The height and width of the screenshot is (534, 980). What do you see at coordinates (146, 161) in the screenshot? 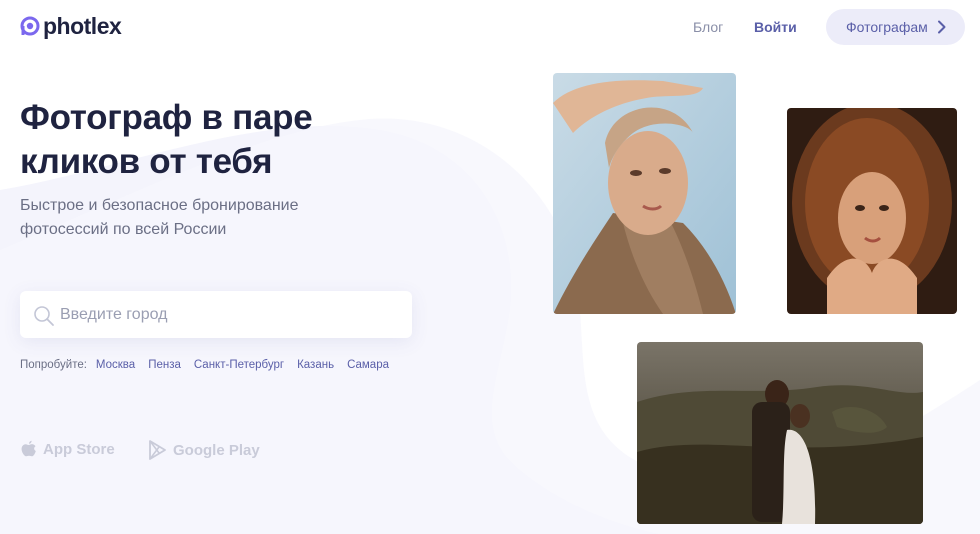
I see `hero-title-line-2: кликов от тебя` at bounding box center [146, 161].